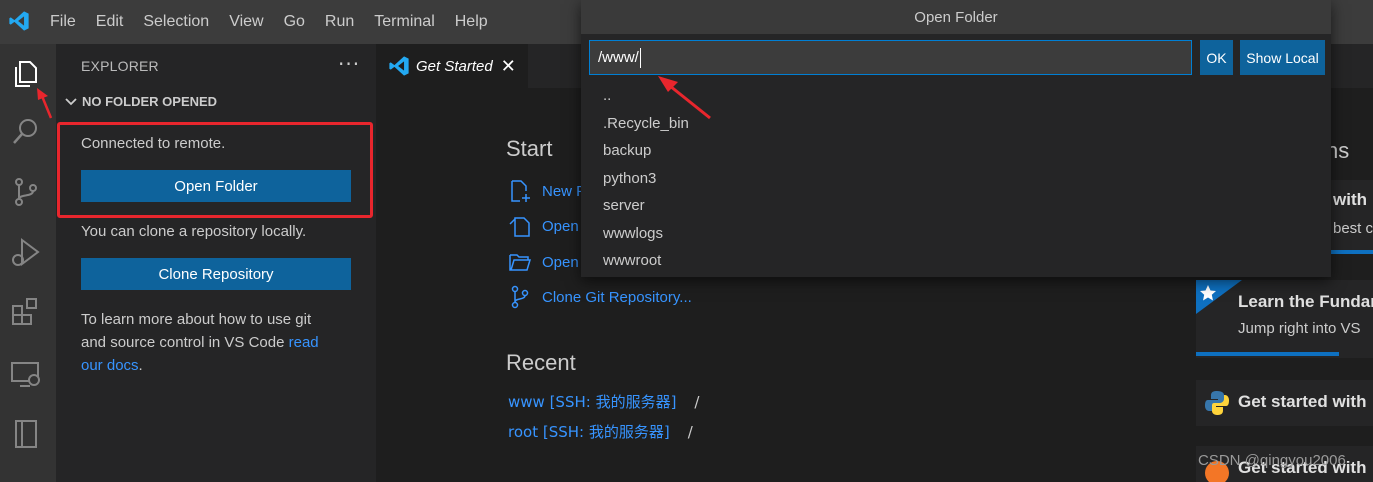 This screenshot has height=482, width=1373. I want to click on recent-name: root [SSH: 我的服务器], so click(589, 432).